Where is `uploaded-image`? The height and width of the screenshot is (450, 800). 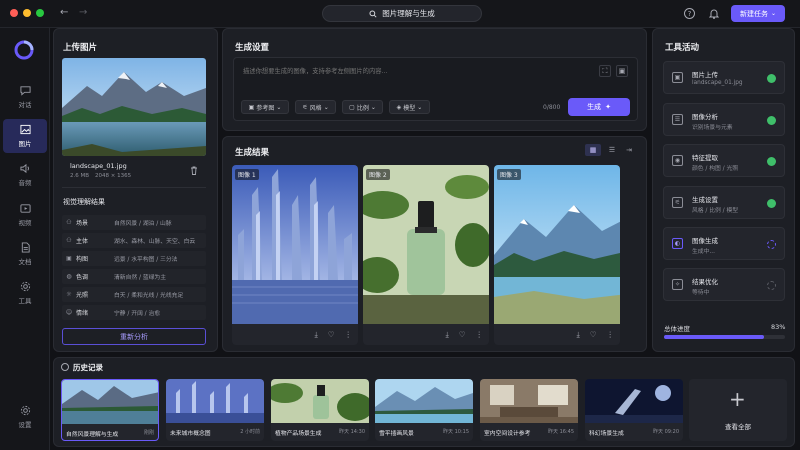 uploaded-image is located at coordinates (134, 107).